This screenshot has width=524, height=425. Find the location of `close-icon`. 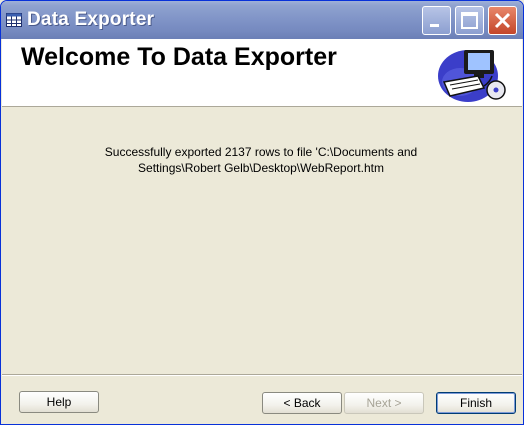

close-icon is located at coordinates (502, 20).